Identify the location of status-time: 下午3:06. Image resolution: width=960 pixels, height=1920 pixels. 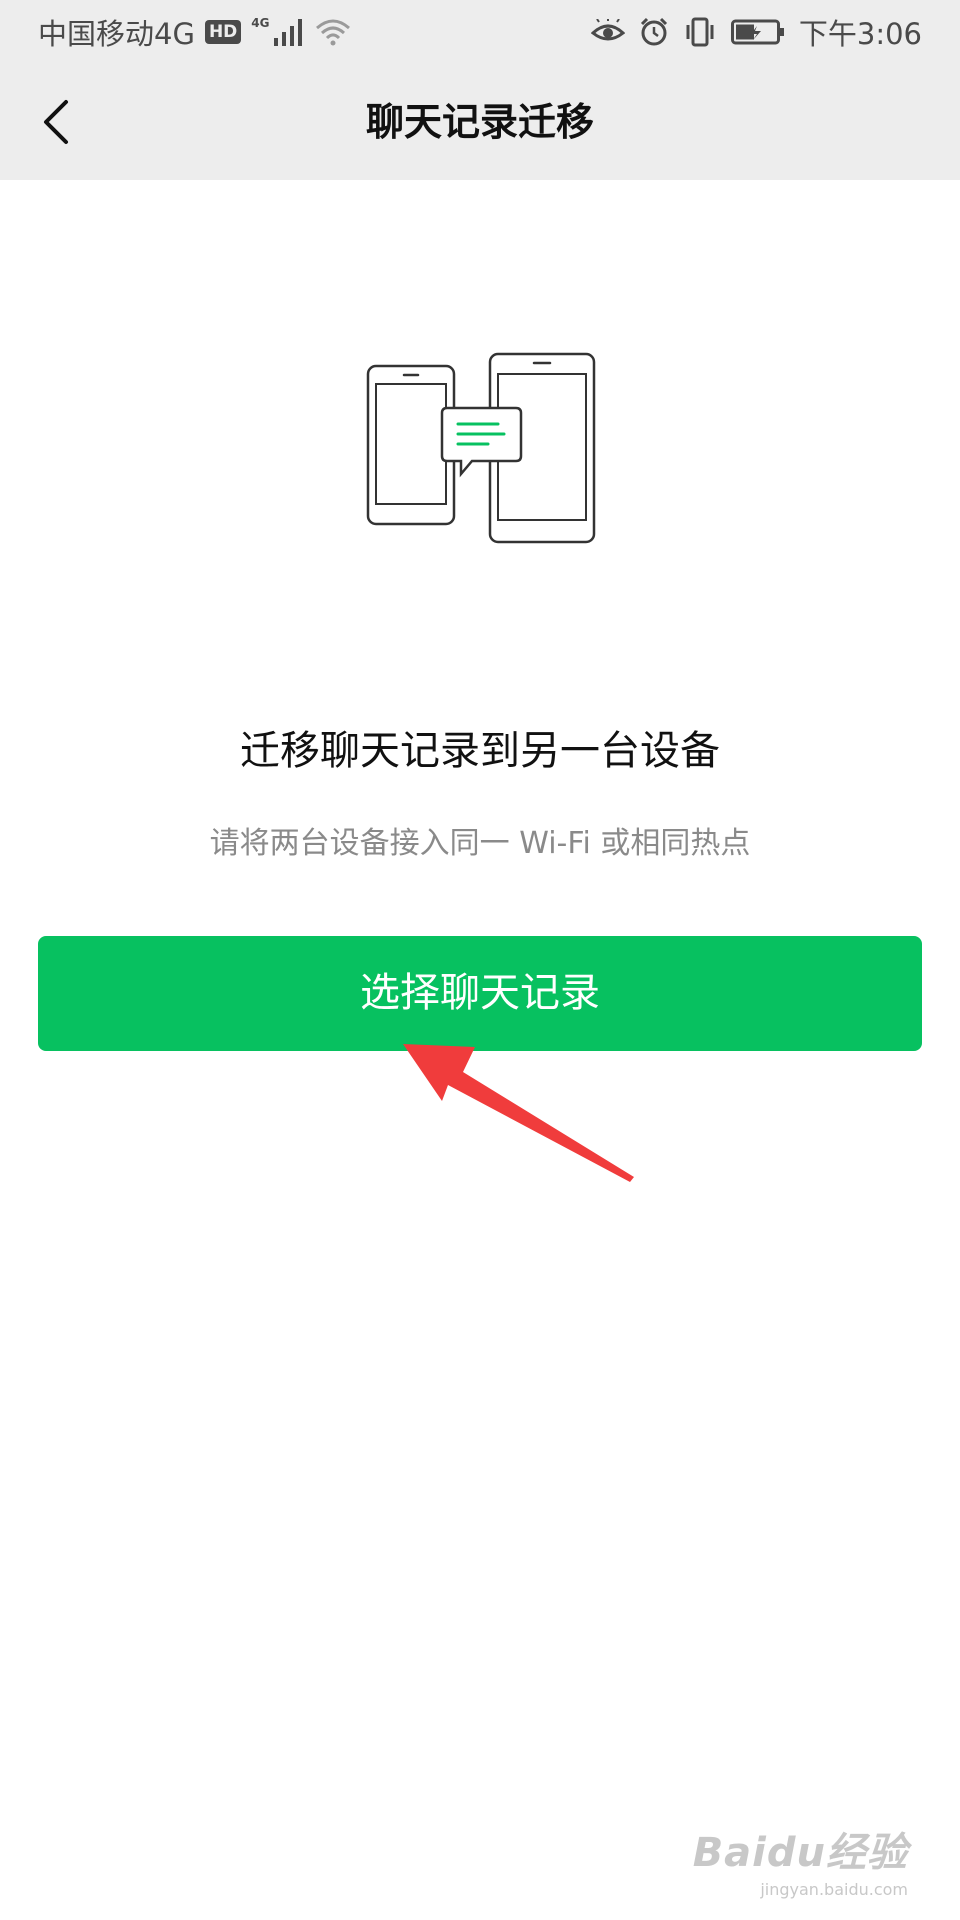
(860, 34).